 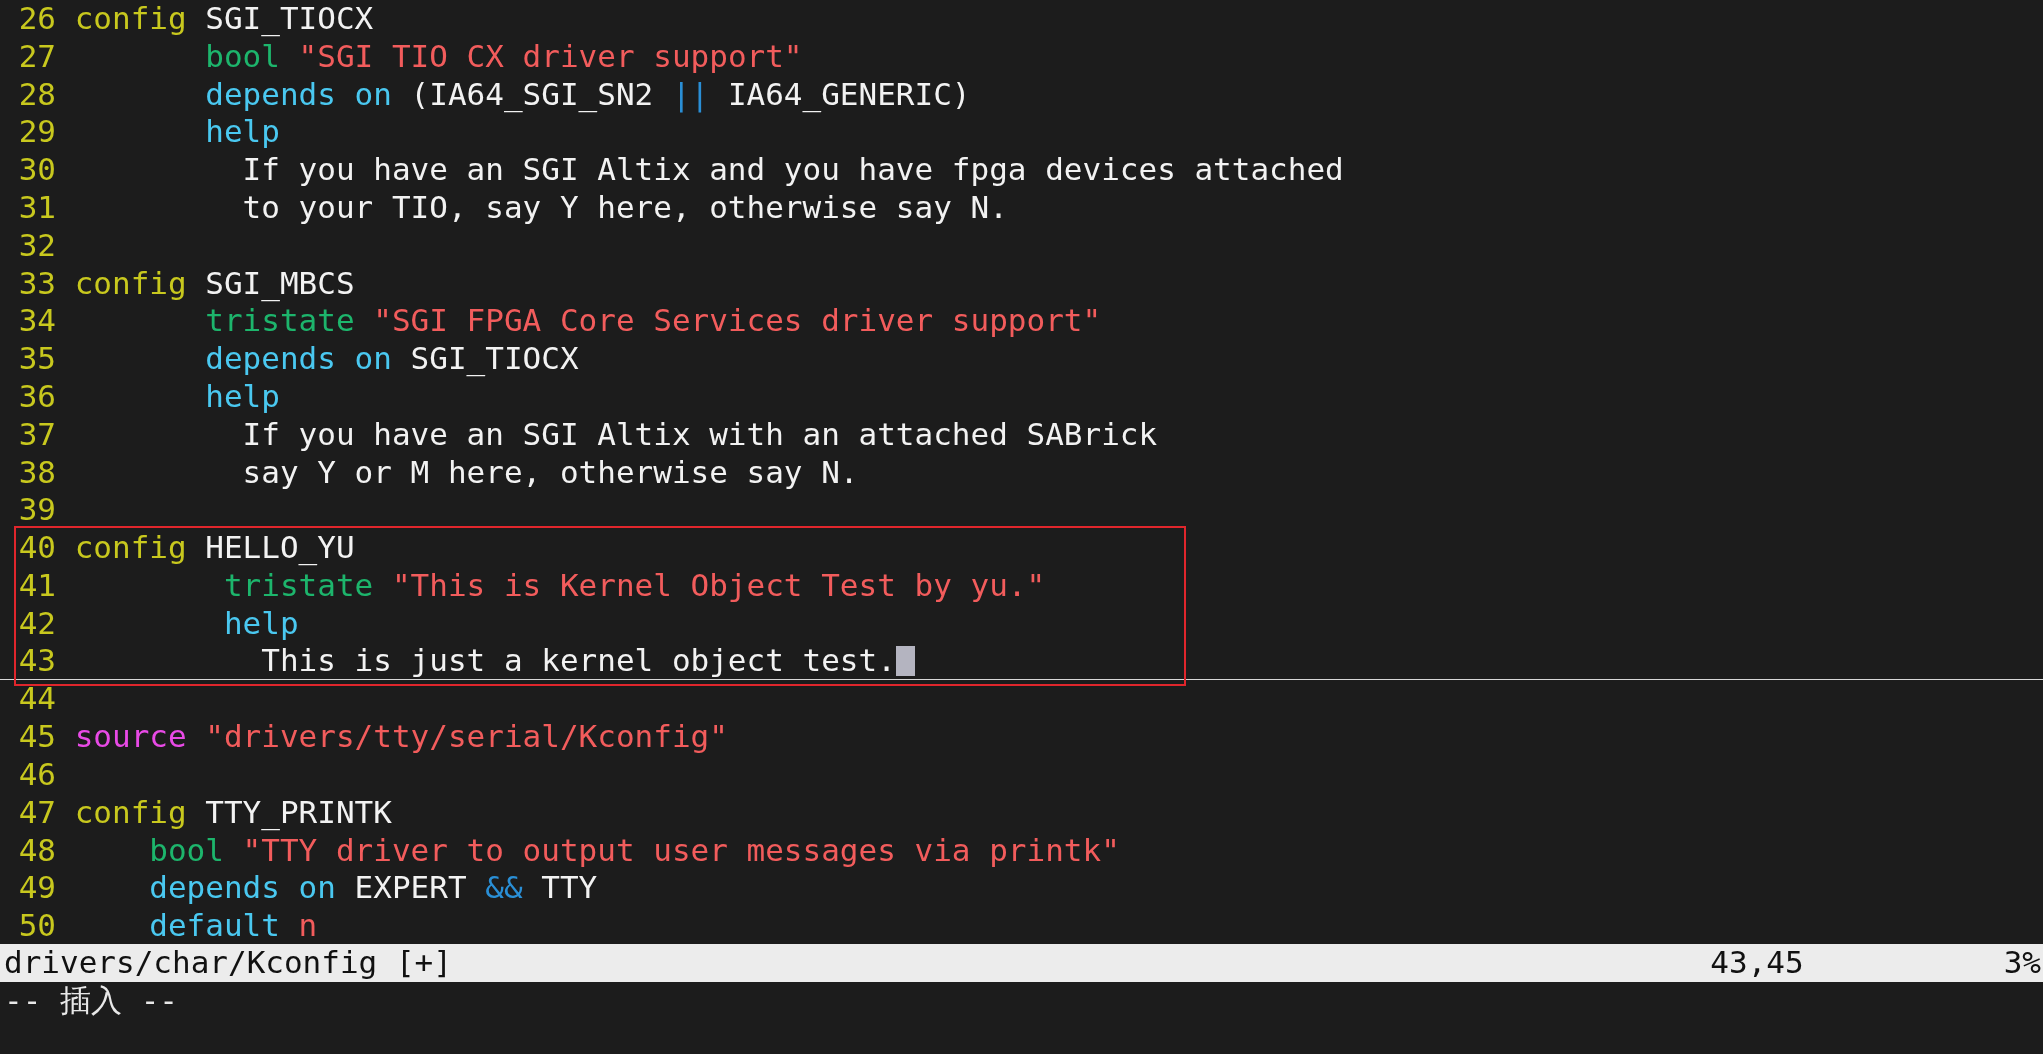 I want to click on code-line: config SGI_MBCS, so click(x=214, y=283).